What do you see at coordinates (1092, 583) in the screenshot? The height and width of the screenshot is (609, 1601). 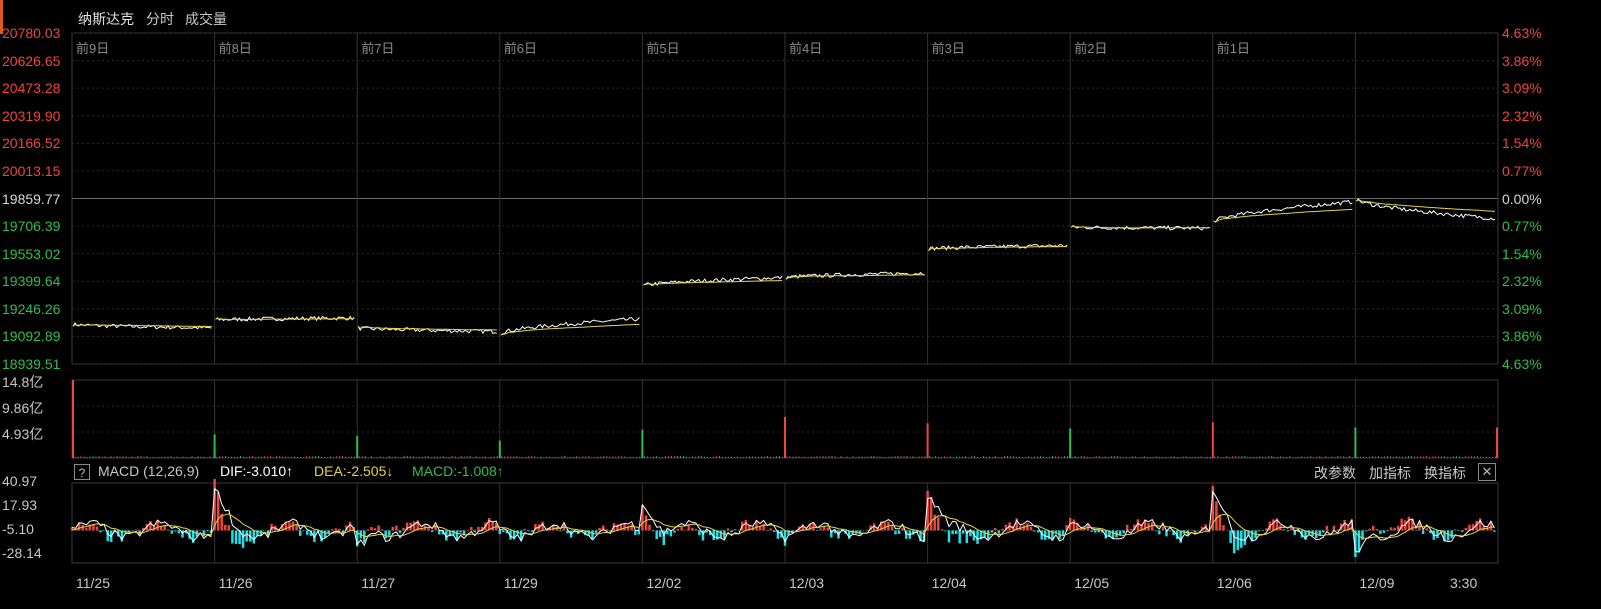 I see `date-tick-label: 12/05` at bounding box center [1092, 583].